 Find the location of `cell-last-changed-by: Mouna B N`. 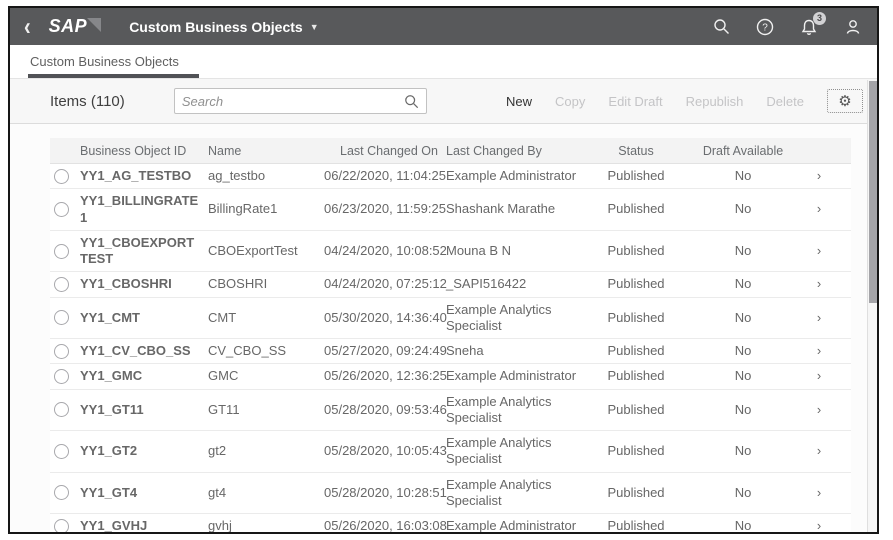

cell-last-changed-by: Mouna B N is located at coordinates (479, 250).